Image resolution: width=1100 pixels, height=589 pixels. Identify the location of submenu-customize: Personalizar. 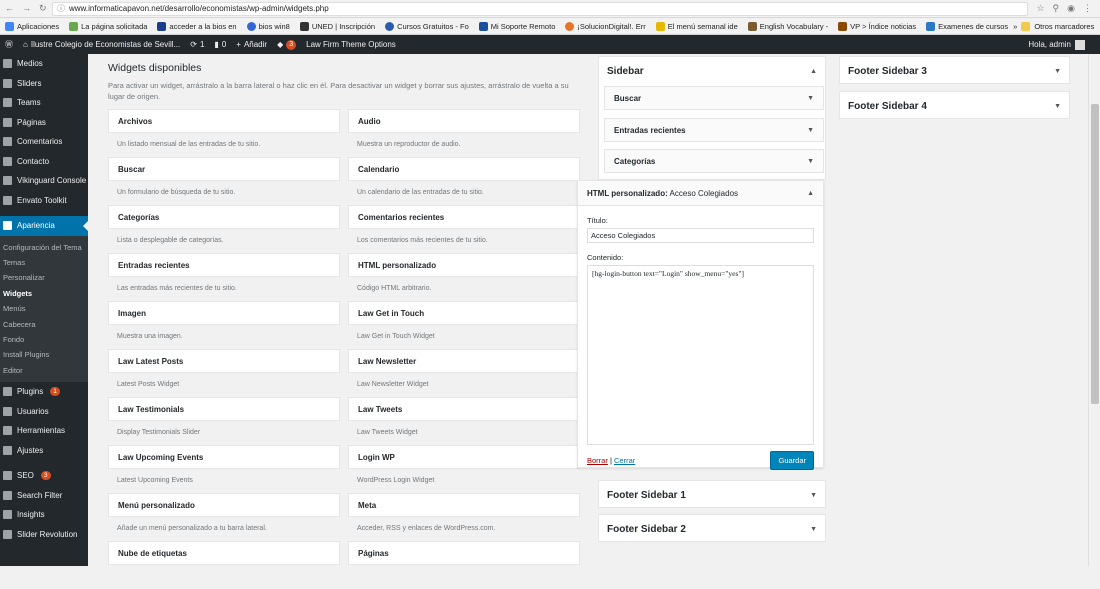
(44, 277).